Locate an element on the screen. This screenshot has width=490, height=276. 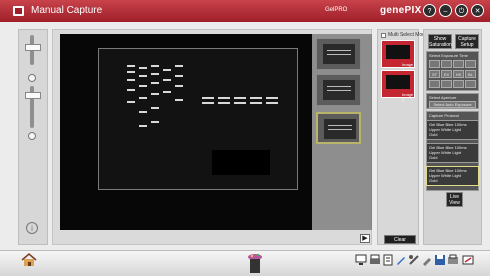
filter-button-ex: EX is located at coordinates (446, 74).